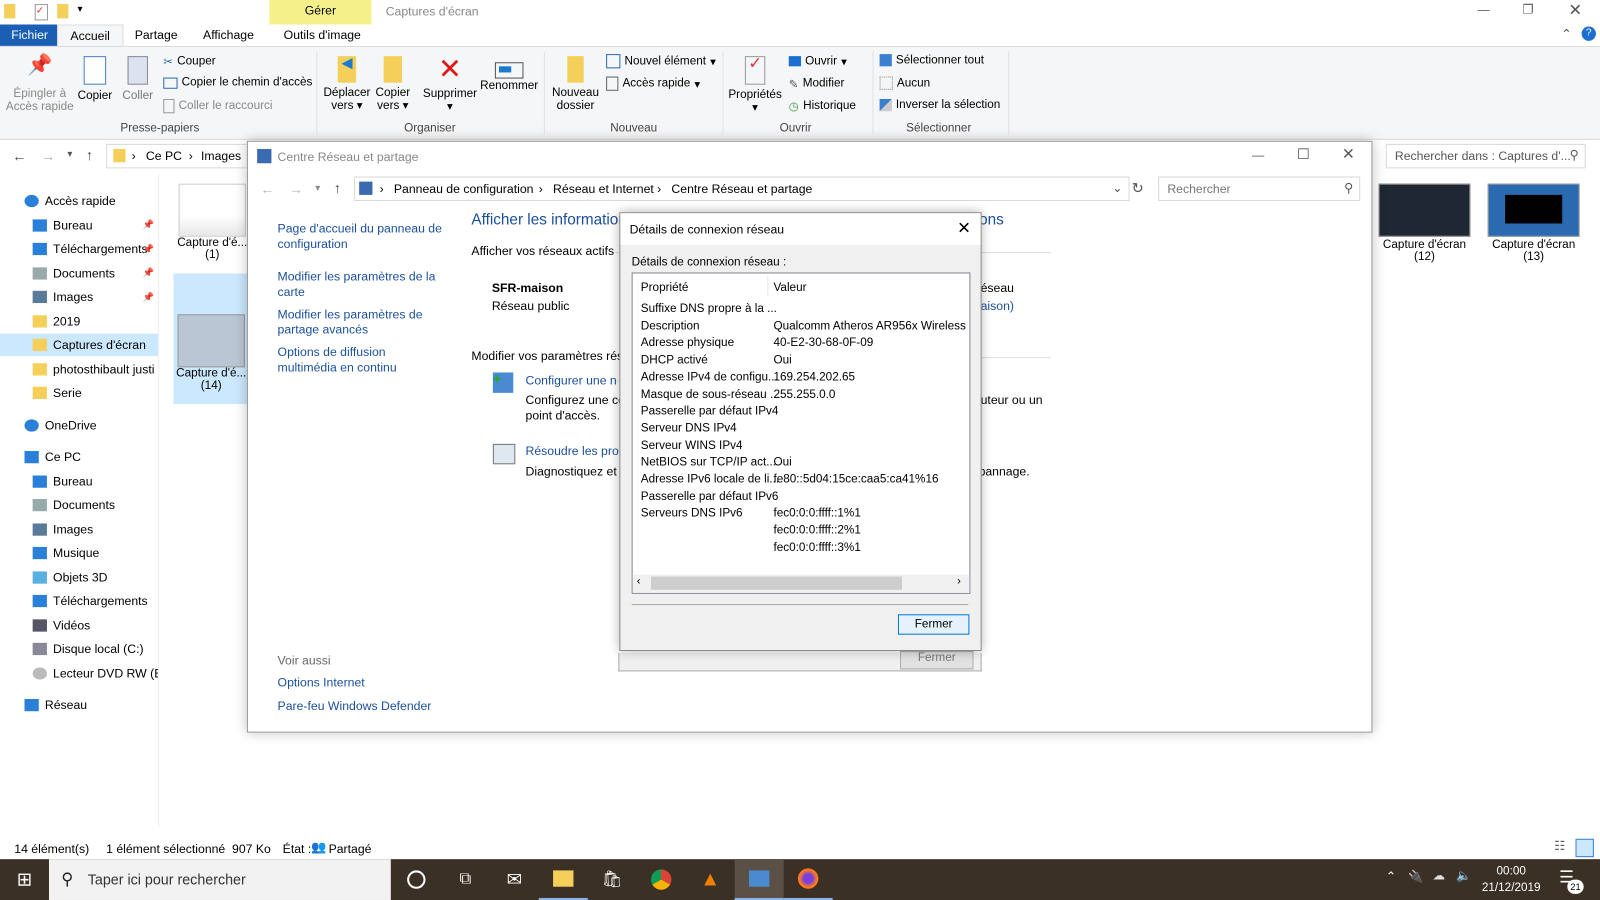  Describe the element at coordinates (1424, 226) in the screenshot. I see `file-item: Capture d'écran (12)` at that location.